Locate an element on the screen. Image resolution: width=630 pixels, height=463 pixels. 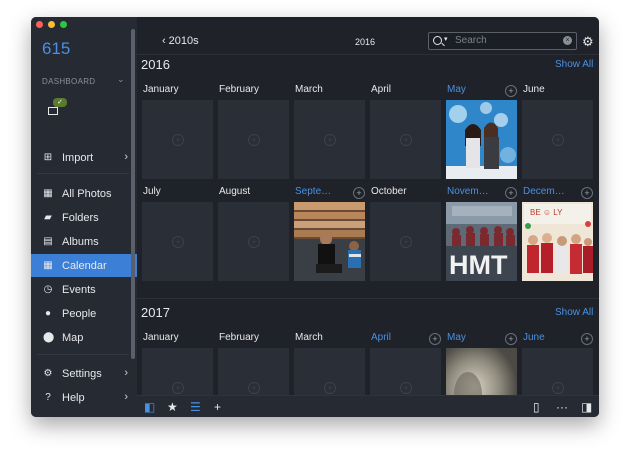
albums-icon: ▤ is located at coordinates (48, 241).